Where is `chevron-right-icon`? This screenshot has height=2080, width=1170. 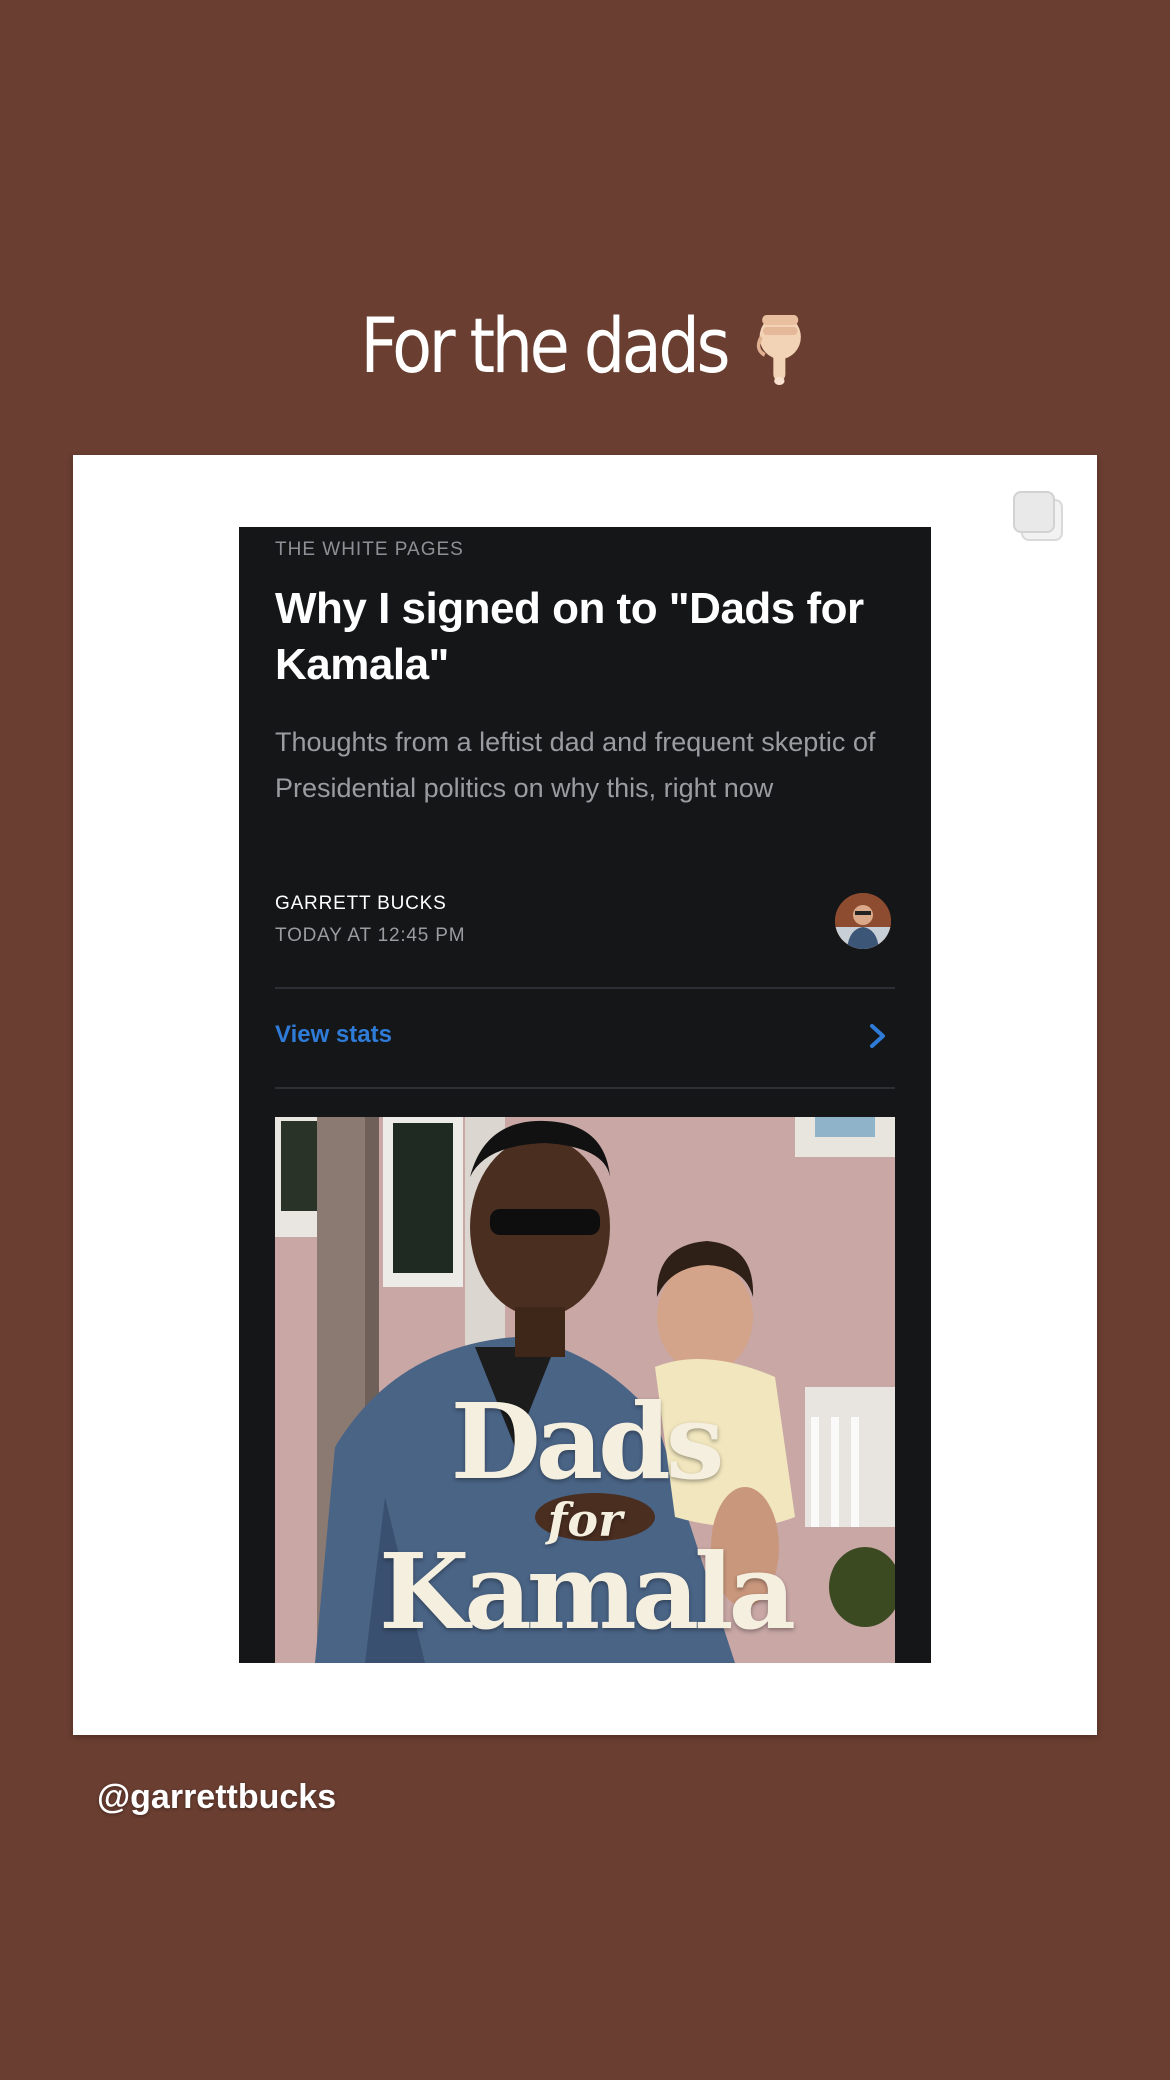
chevron-right-icon is located at coordinates (878, 1036).